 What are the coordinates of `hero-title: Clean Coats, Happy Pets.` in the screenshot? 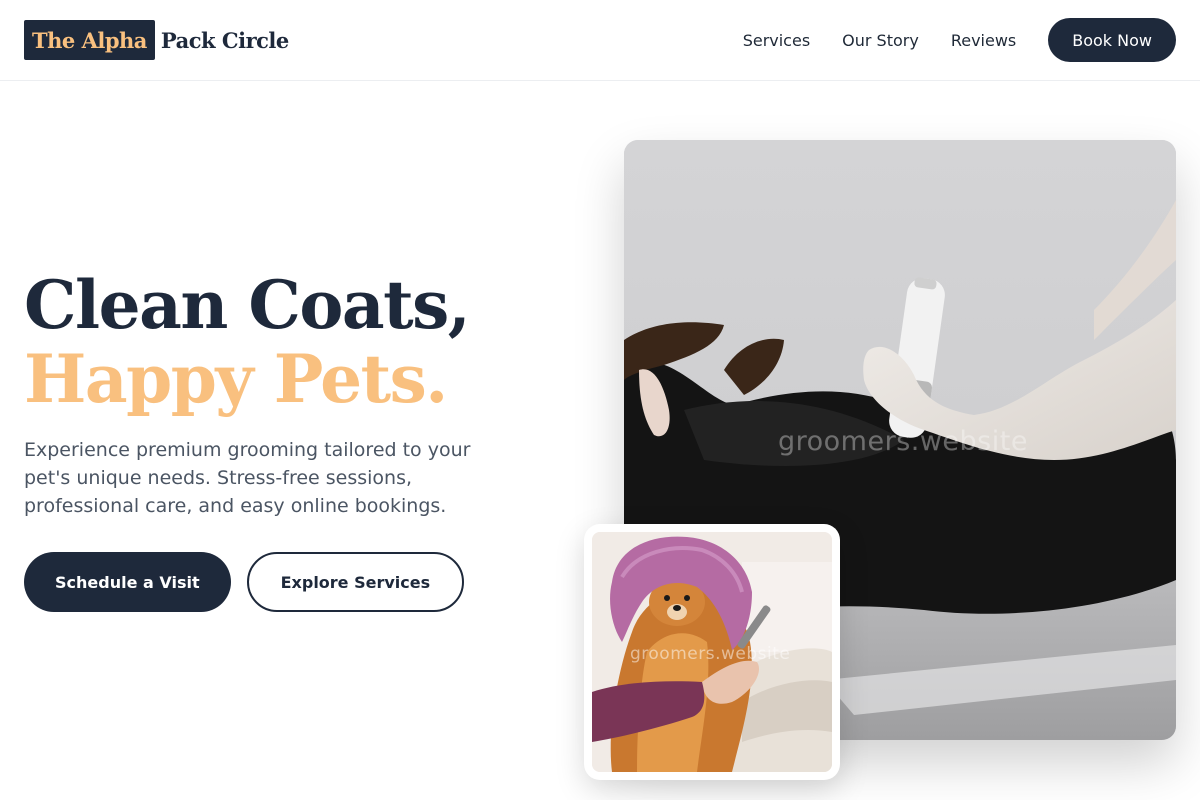 It's located at (294, 342).